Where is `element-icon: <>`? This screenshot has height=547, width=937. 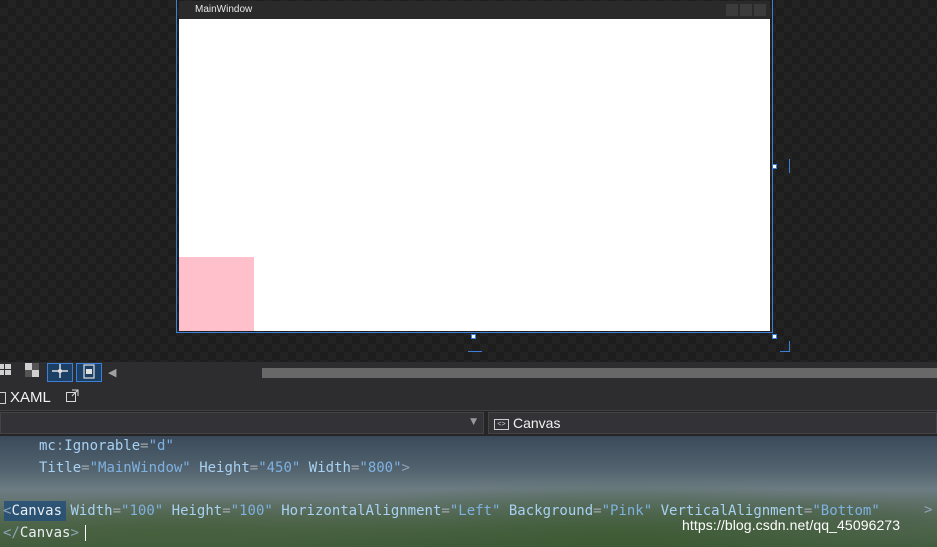
element-icon: <> is located at coordinates (501, 424).